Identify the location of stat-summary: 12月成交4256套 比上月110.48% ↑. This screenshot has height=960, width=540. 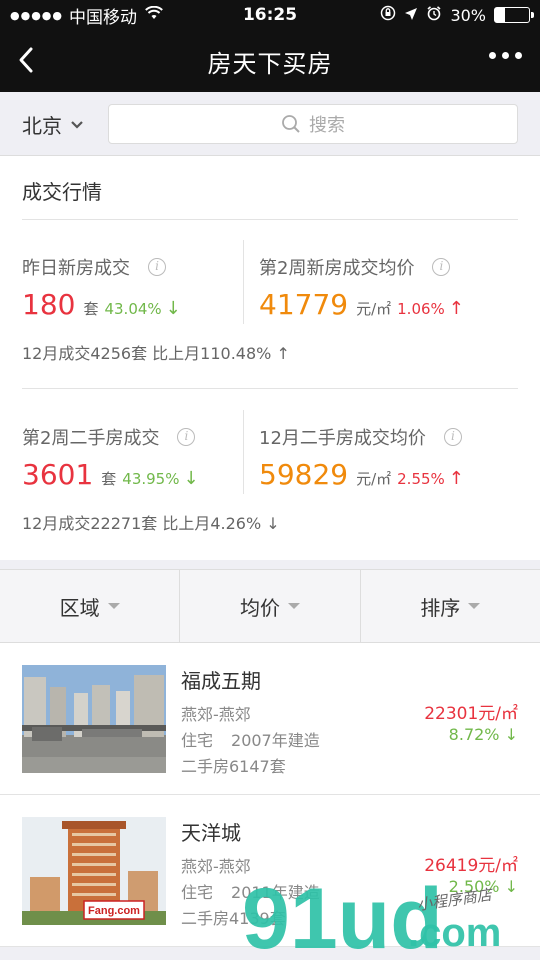
(156, 353).